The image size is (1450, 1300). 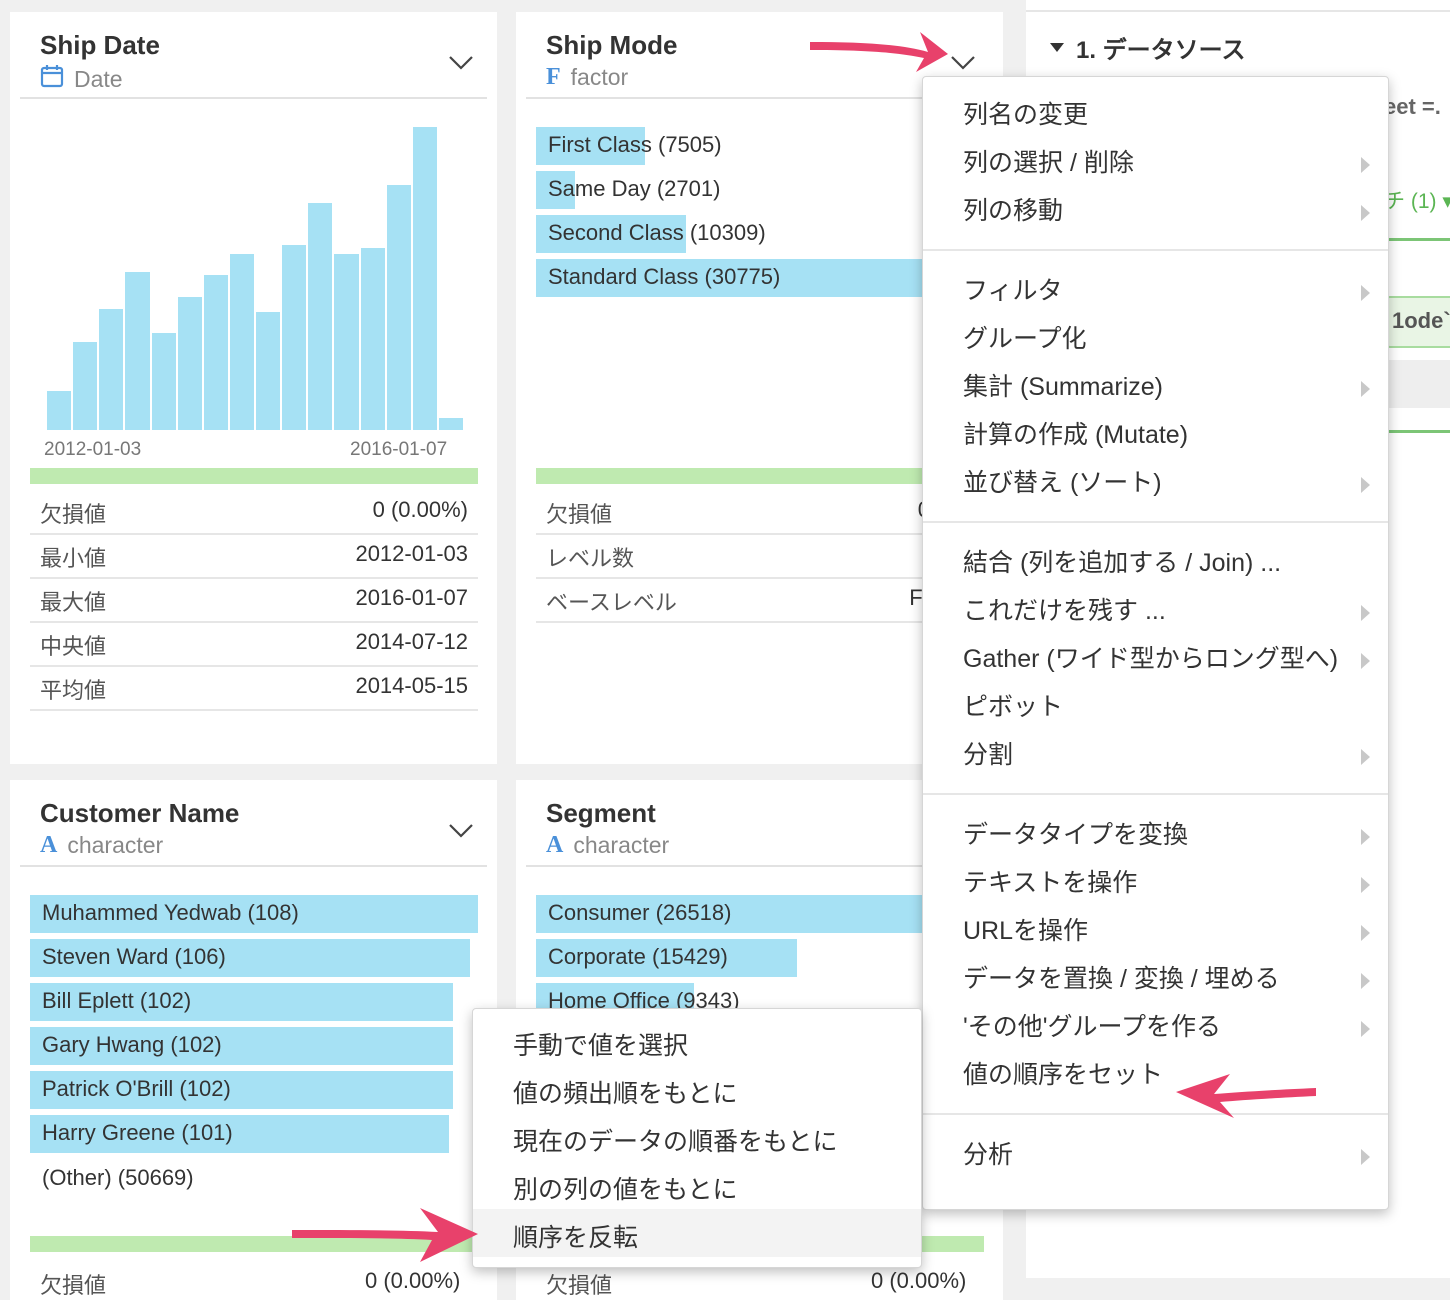 What do you see at coordinates (697, 1185) in the screenshot?
I see `submenu-item: 別の列の値をもとに` at bounding box center [697, 1185].